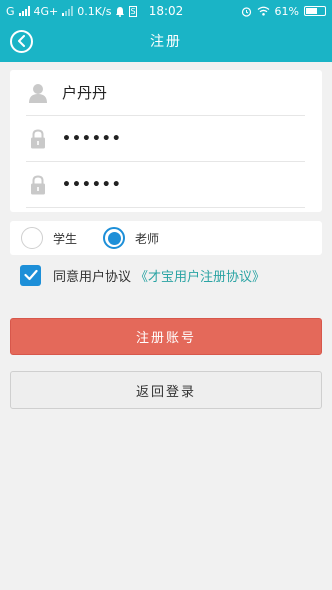  What do you see at coordinates (165, 93) in the screenshot?
I see `username-field: 户丹丹` at bounding box center [165, 93].